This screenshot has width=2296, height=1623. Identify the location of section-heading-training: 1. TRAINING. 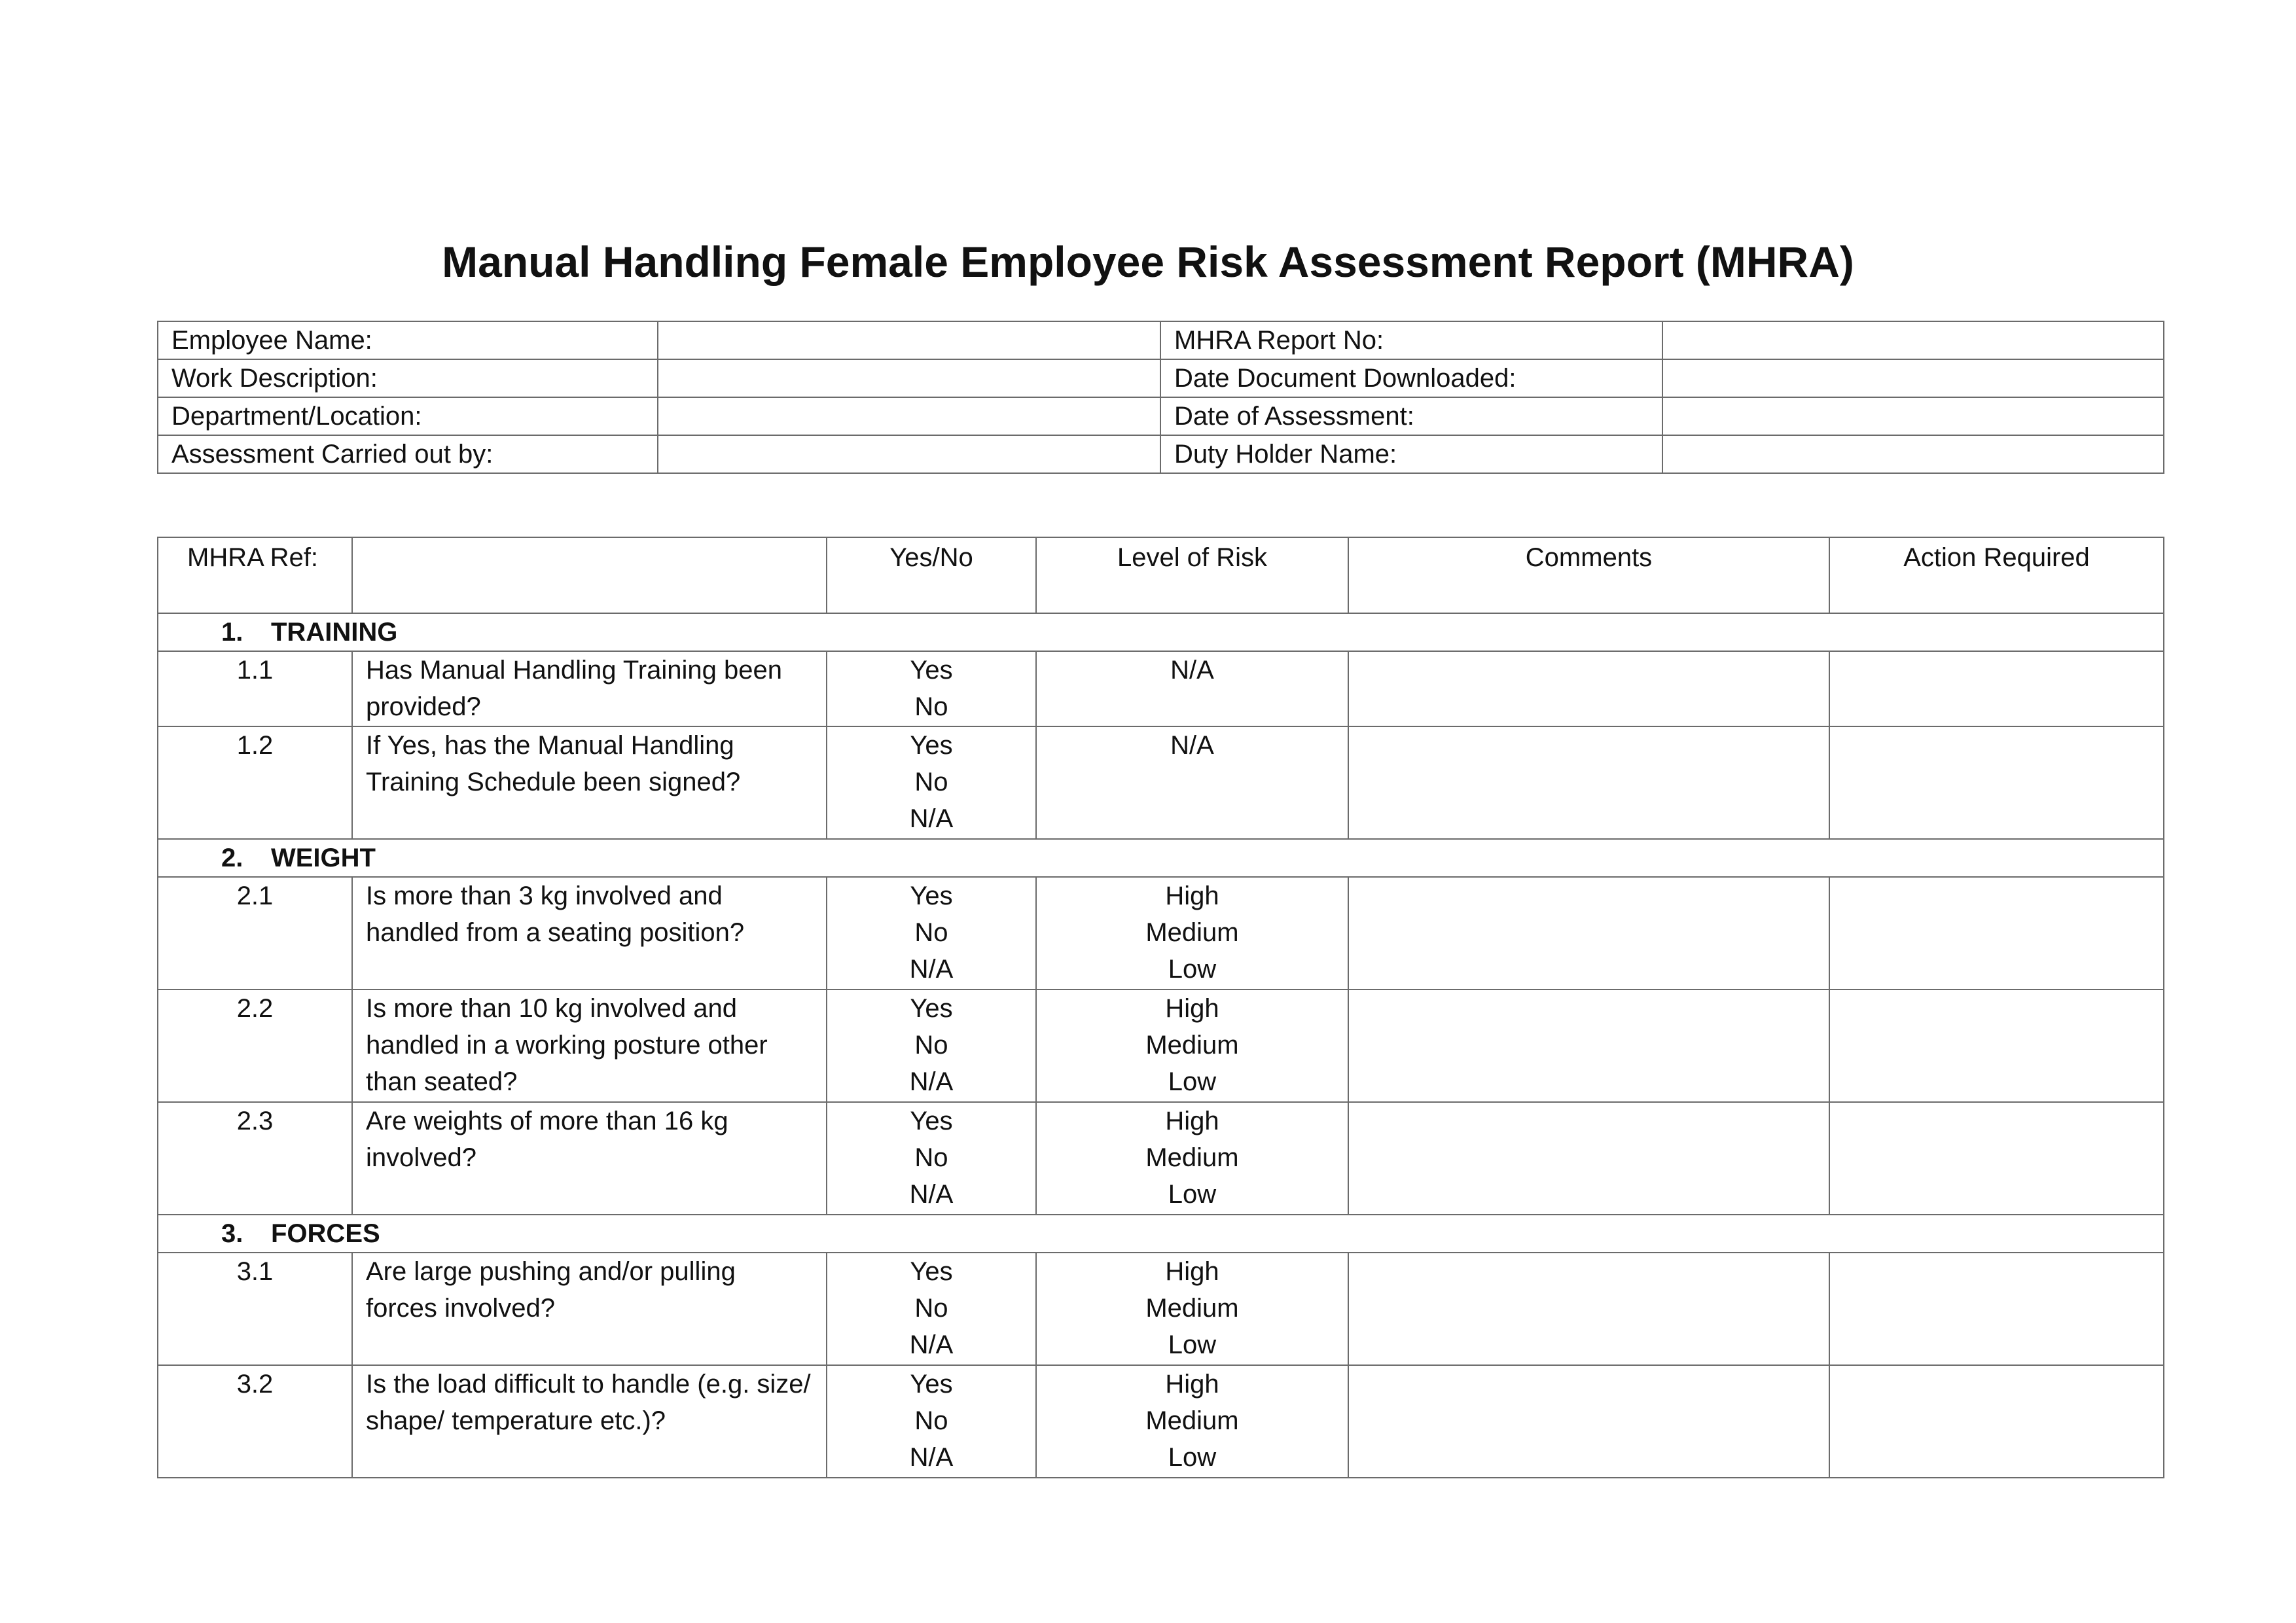
(1160, 632).